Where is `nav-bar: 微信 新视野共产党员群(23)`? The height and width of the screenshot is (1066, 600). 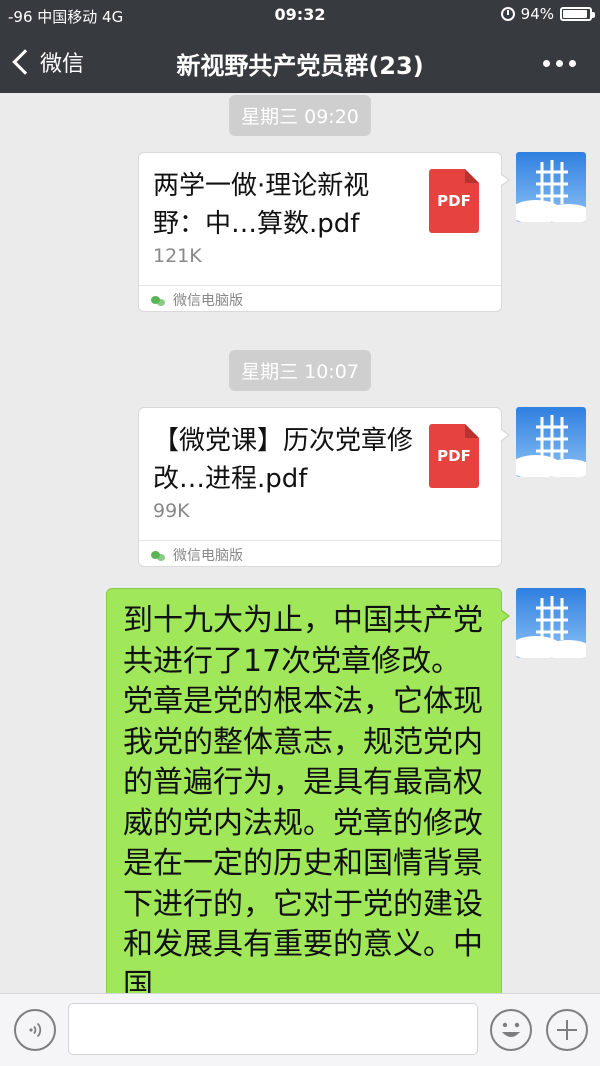
nav-bar: 微信 新视野共产党员群(23) is located at coordinates (300, 61).